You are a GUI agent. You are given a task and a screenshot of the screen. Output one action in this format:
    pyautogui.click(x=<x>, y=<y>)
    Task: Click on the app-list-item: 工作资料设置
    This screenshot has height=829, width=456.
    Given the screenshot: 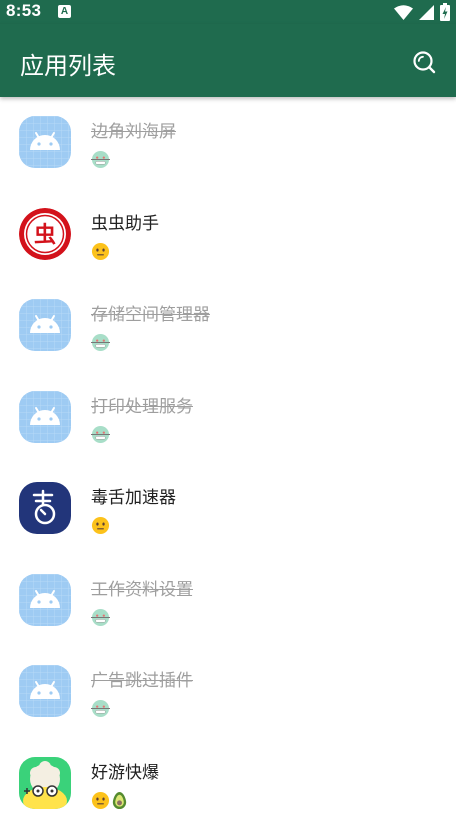 What is the action you would take?
    pyautogui.click(x=228, y=601)
    